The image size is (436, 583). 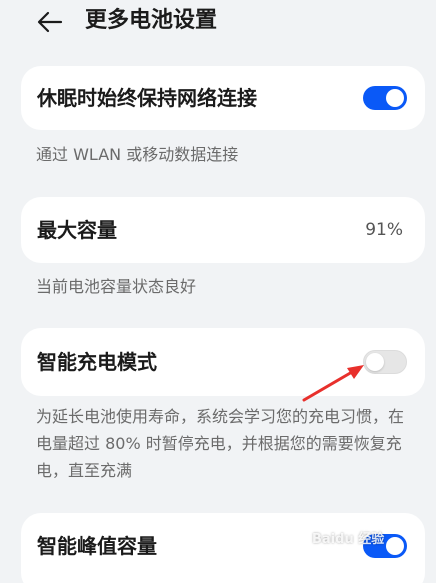 What do you see at coordinates (384, 230) in the screenshot?
I see `max-capacity-value: 91%` at bounding box center [384, 230].